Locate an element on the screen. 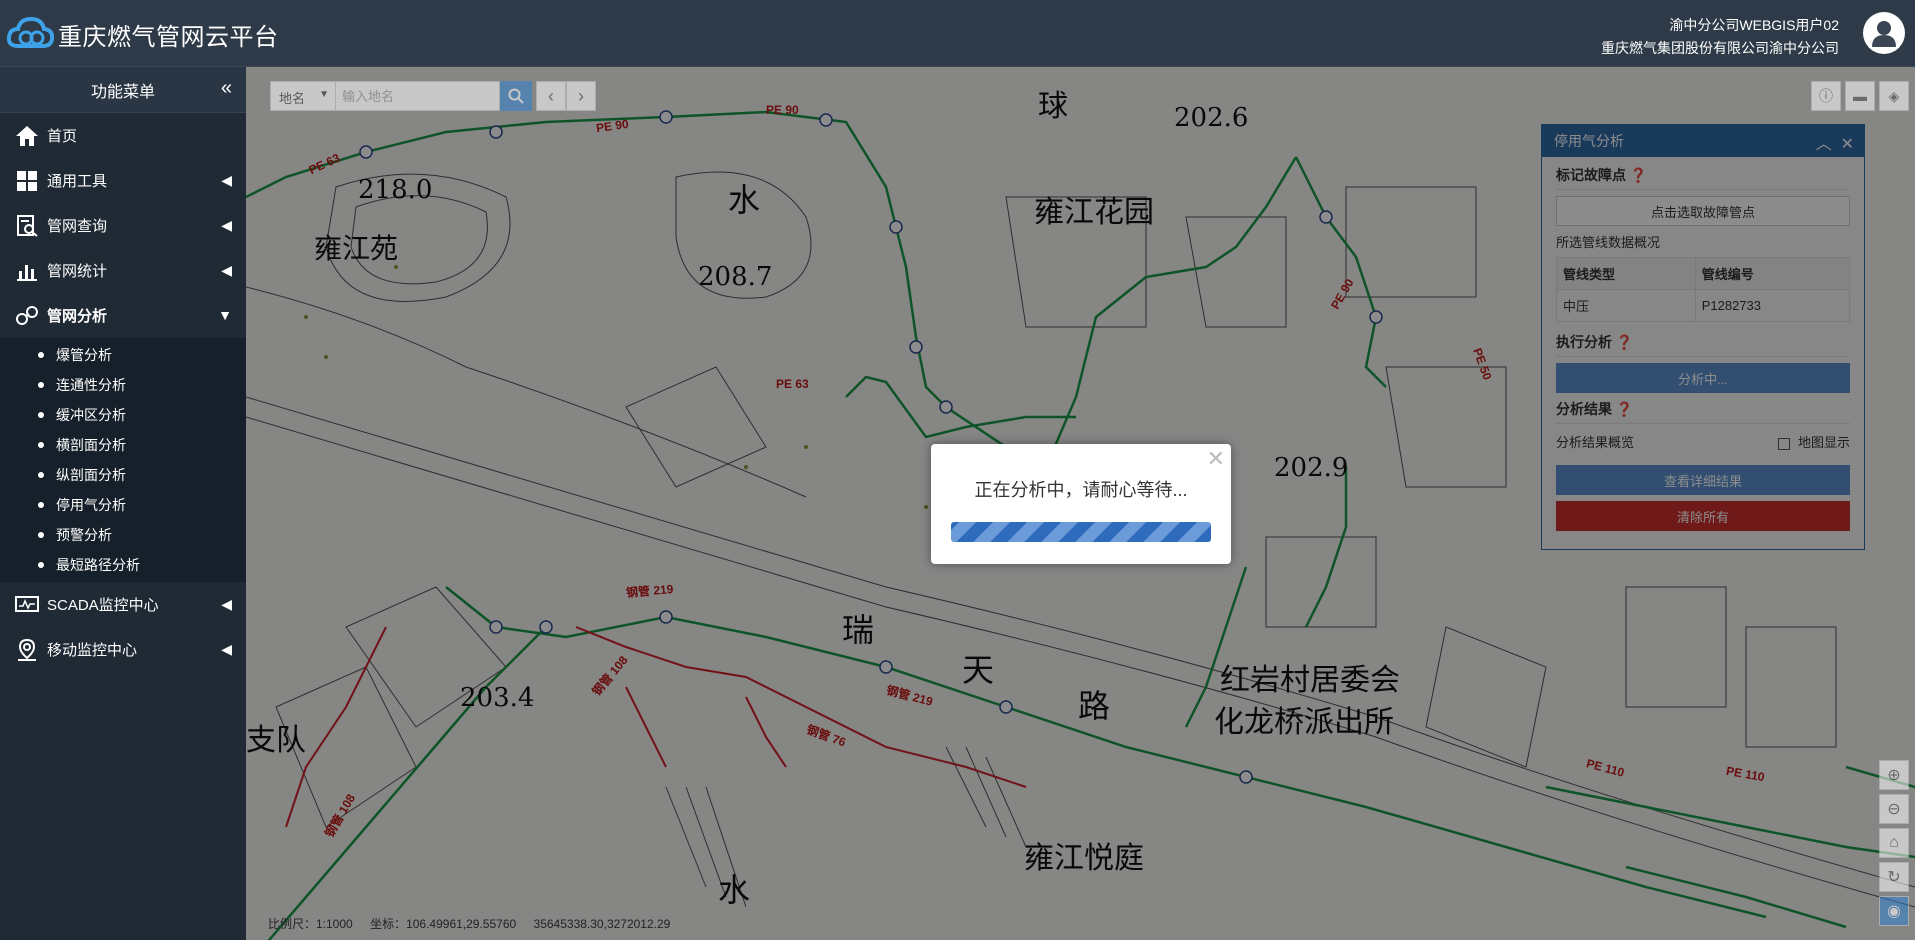 This screenshot has width=1915, height=940. zoom-out-button: ⊖ is located at coordinates (1894, 809).